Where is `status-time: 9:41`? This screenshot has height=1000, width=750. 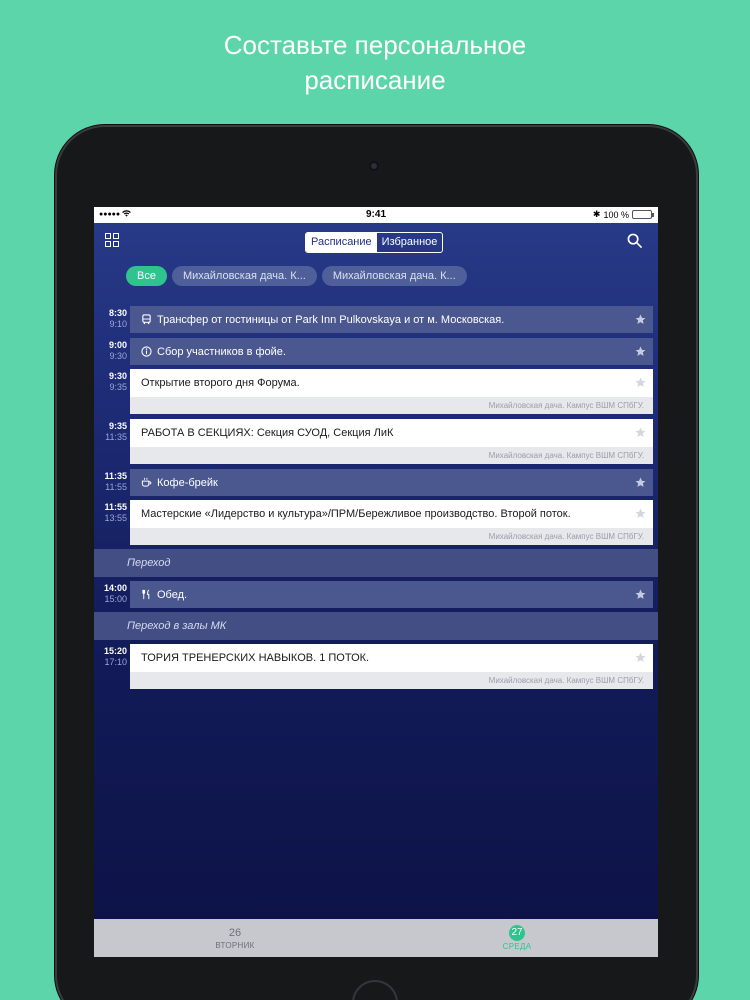
status-time: 9:41 is located at coordinates (375, 214).